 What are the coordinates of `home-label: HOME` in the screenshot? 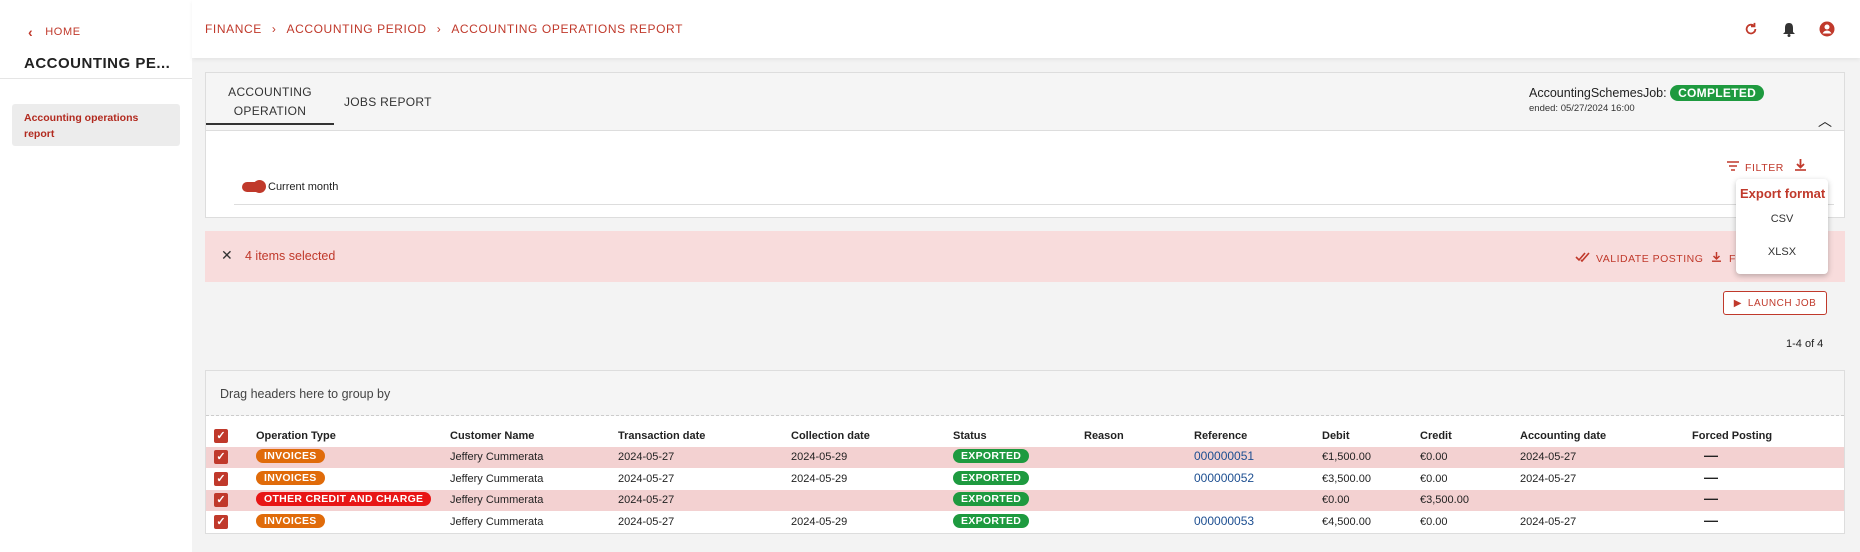 It's located at (63, 32).